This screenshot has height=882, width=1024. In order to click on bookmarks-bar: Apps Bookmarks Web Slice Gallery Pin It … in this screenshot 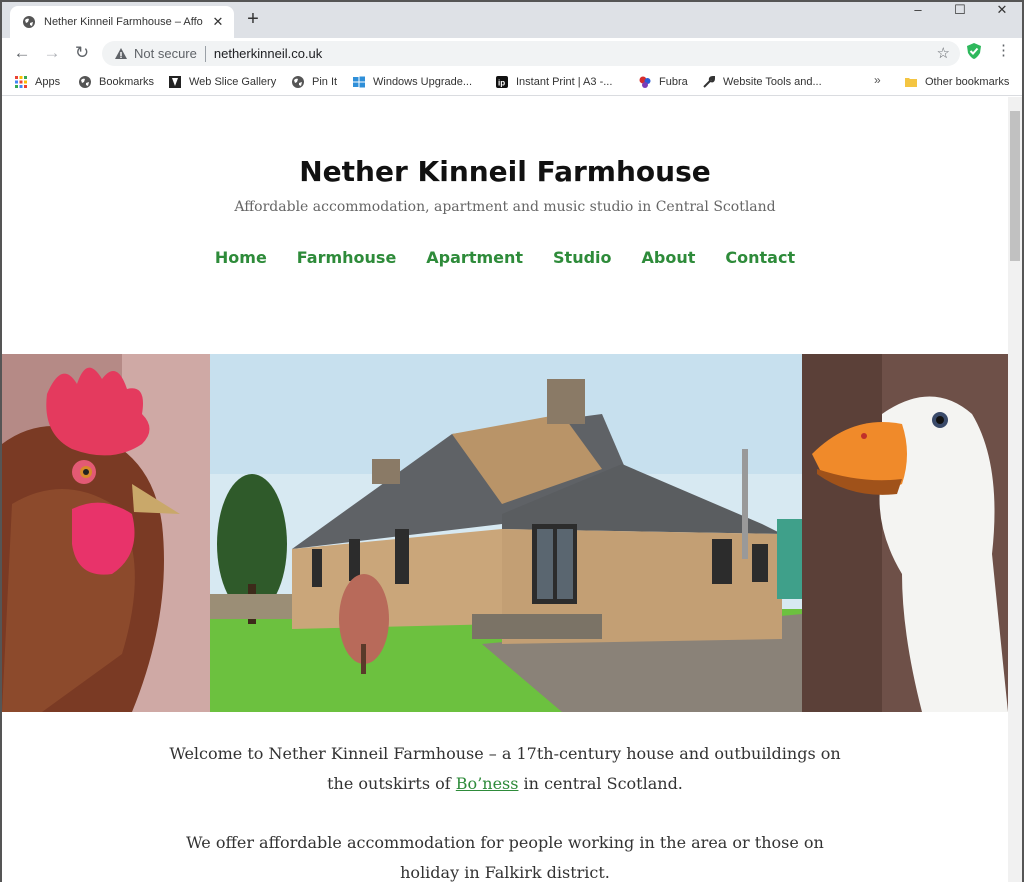, I will do `click(512, 82)`.